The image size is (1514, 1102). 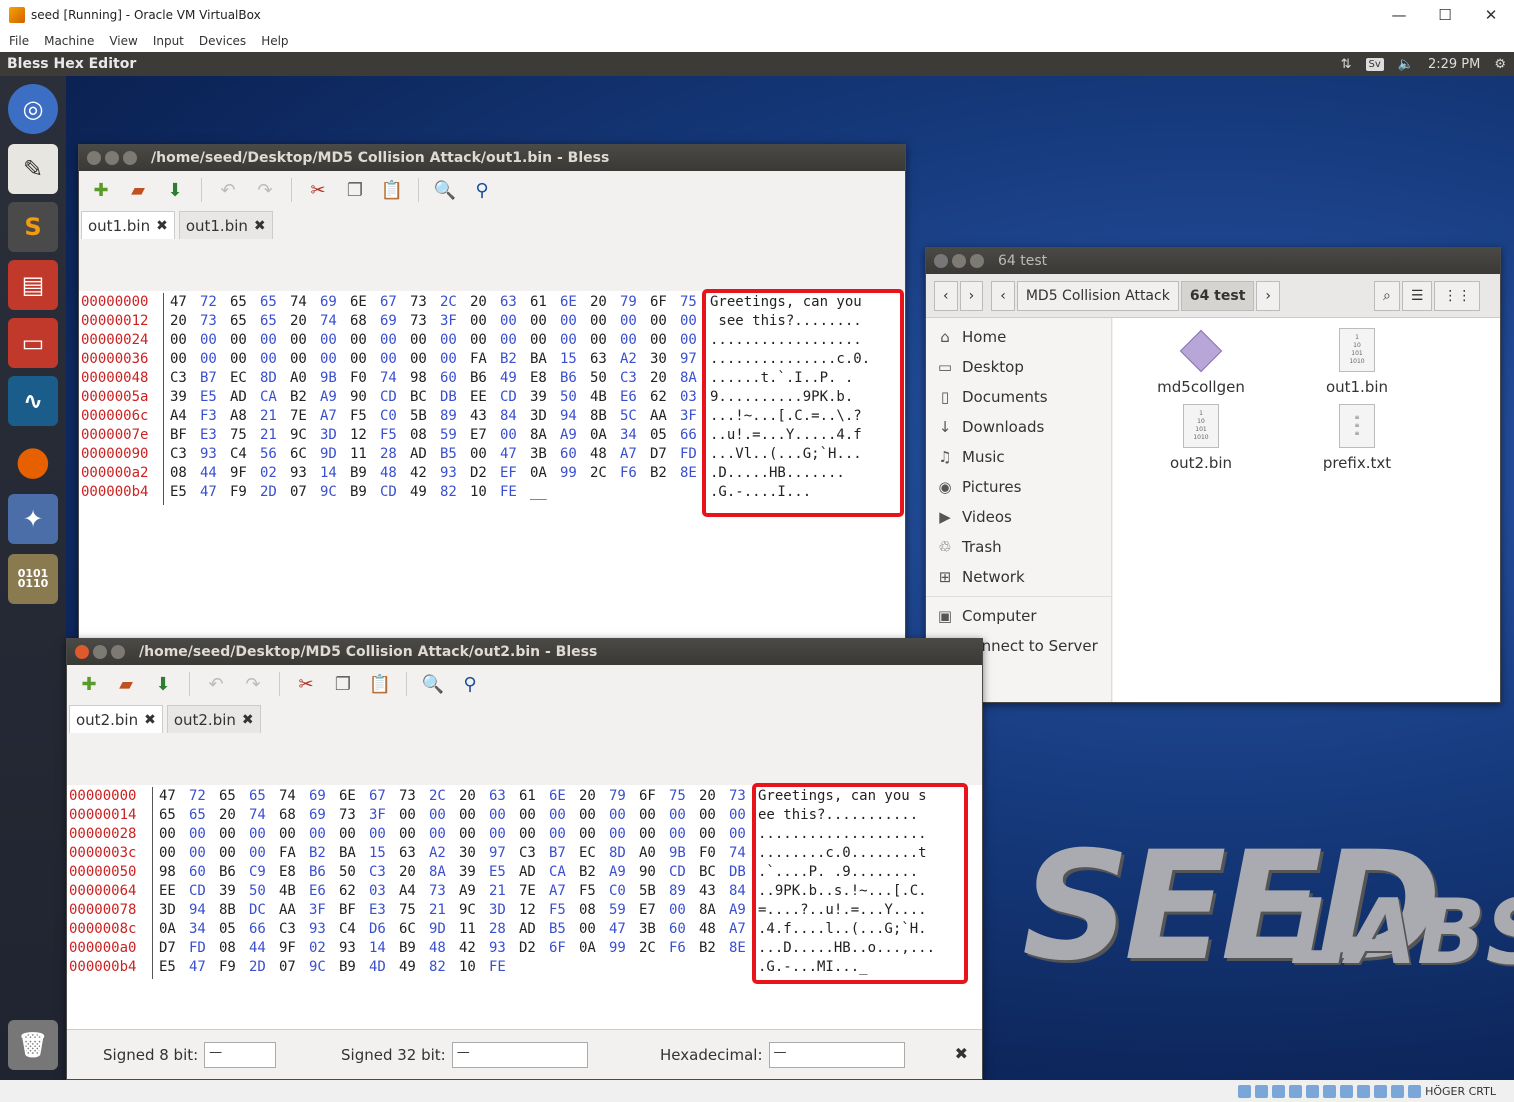 What do you see at coordinates (1018, 616) in the screenshot?
I see `sidebar-item-computer: ▣ Computer` at bounding box center [1018, 616].